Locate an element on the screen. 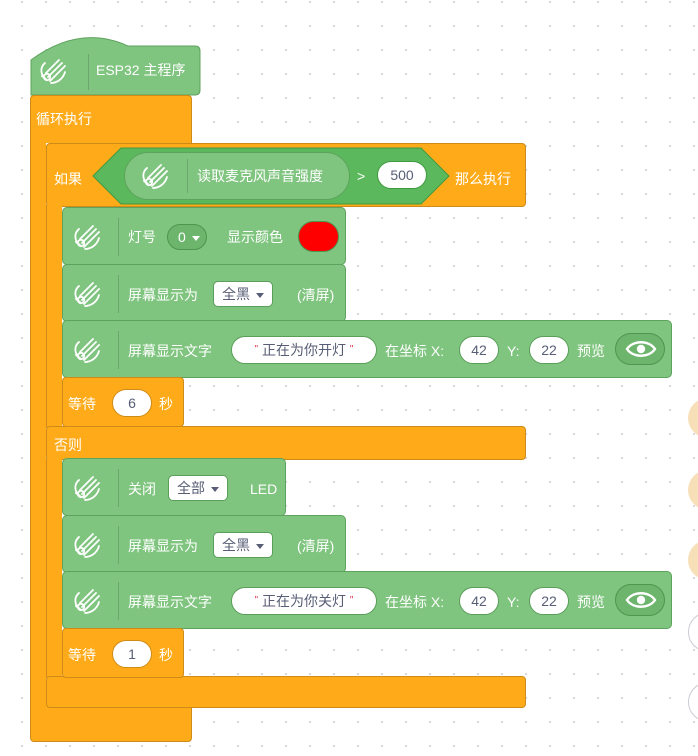 This screenshot has height=756, width=698. light-color-block: 灯号 0 显示颜色 is located at coordinates (204, 236).